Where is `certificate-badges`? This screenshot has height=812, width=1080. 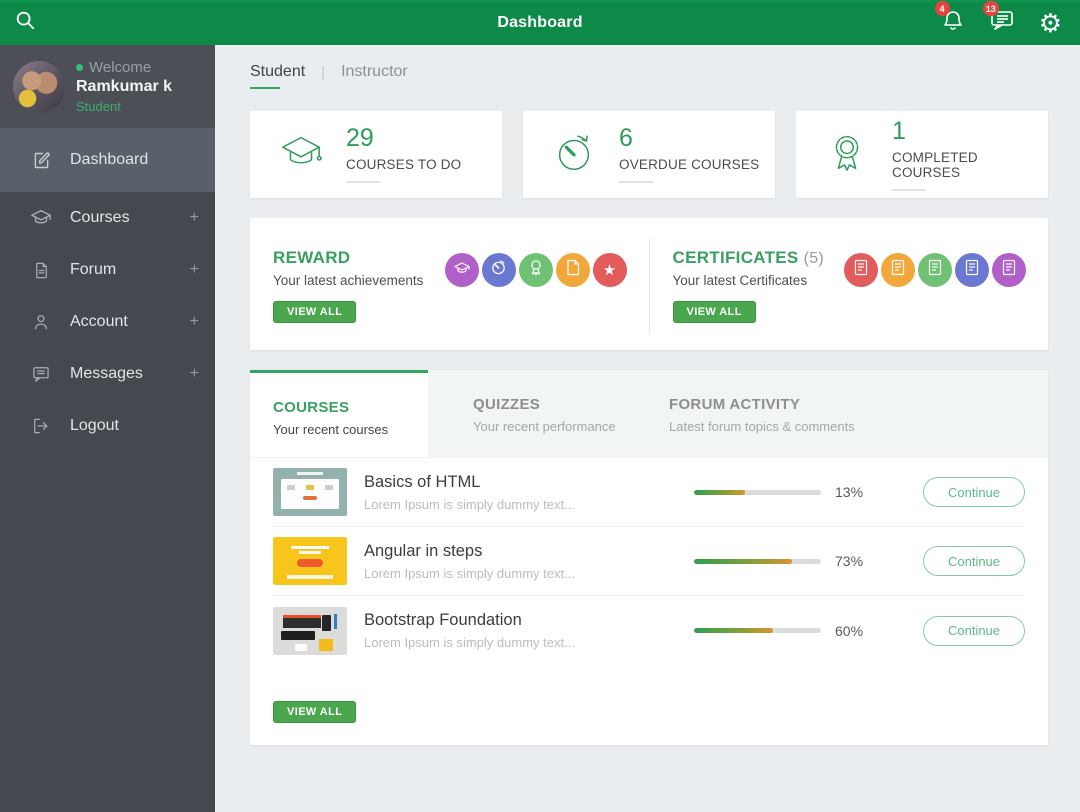 certificate-badges is located at coordinates (935, 299).